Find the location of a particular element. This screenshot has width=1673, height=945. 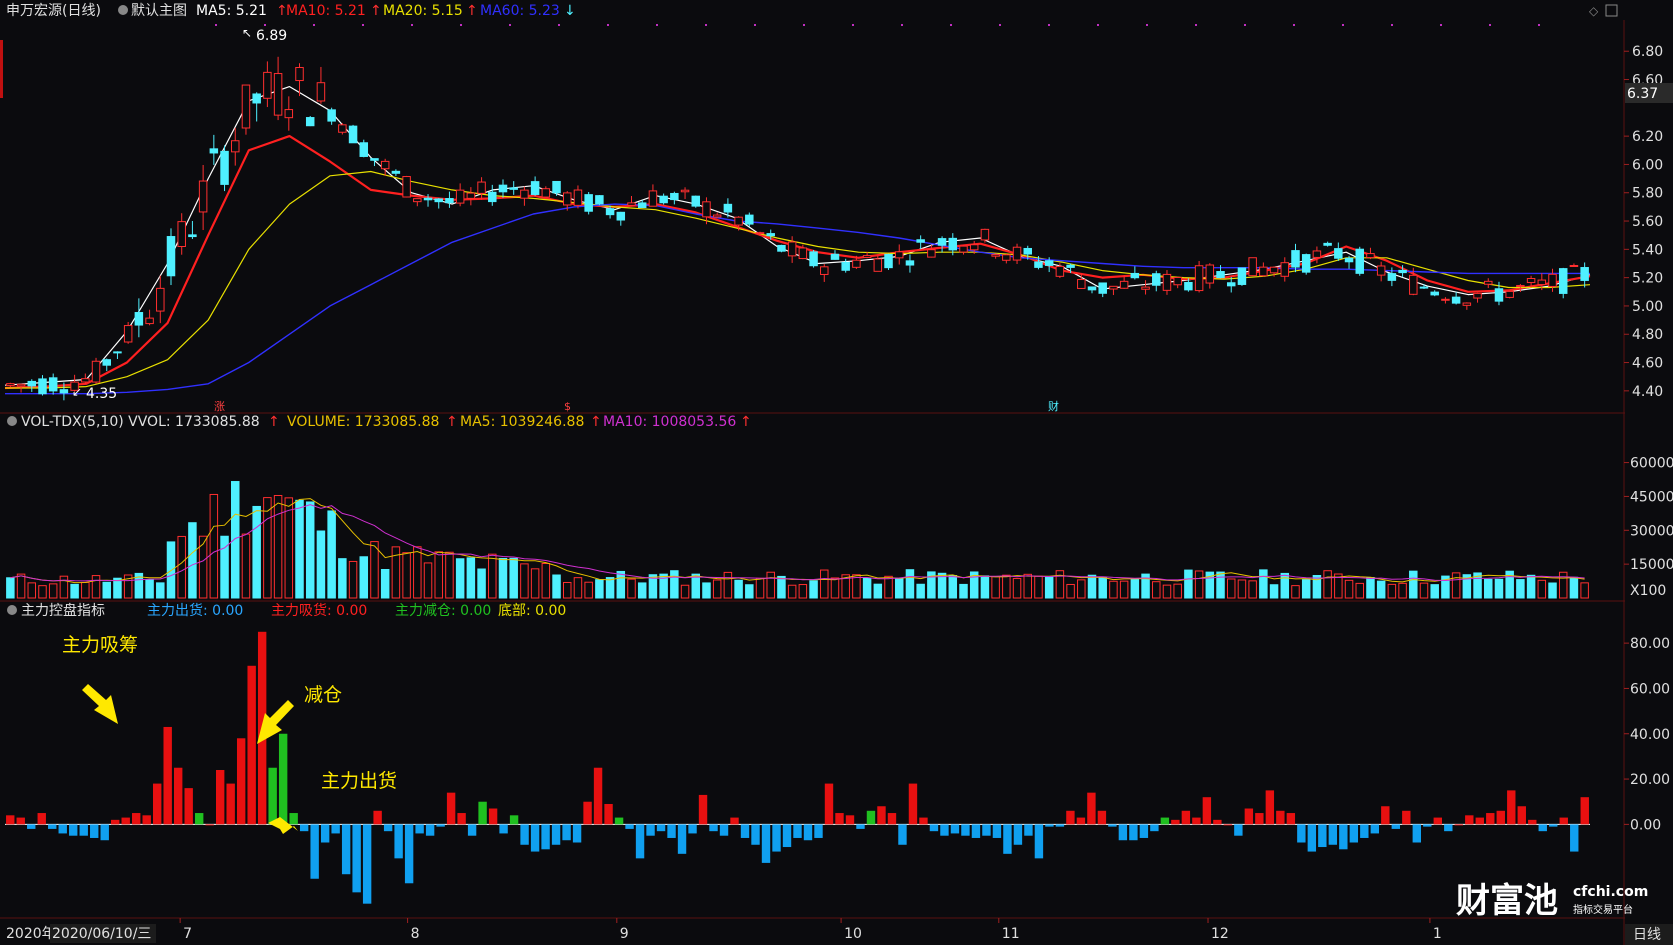

indicator-toggle-icon is located at coordinates (12, 610).